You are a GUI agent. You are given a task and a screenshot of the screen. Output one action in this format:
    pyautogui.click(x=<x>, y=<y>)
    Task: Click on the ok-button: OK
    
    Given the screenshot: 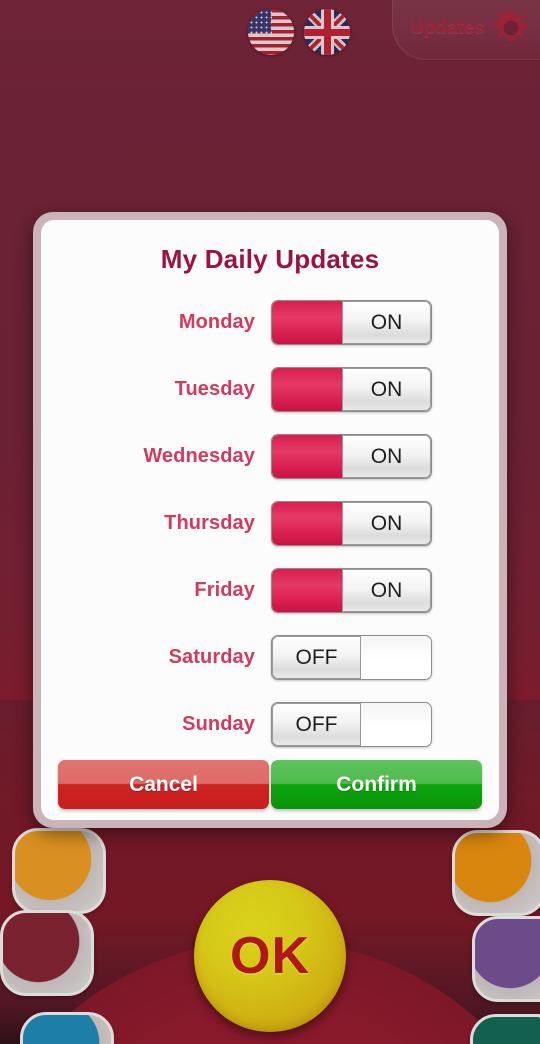 What is the action you would take?
    pyautogui.click(x=270, y=956)
    